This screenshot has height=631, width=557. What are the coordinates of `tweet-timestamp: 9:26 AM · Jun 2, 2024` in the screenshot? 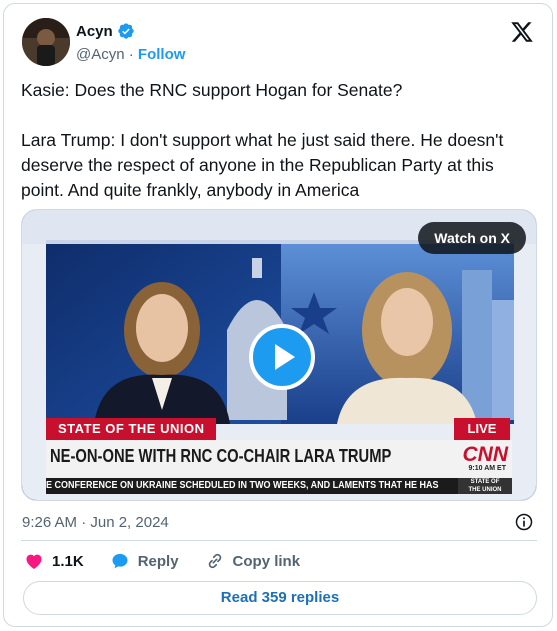 It's located at (95, 522).